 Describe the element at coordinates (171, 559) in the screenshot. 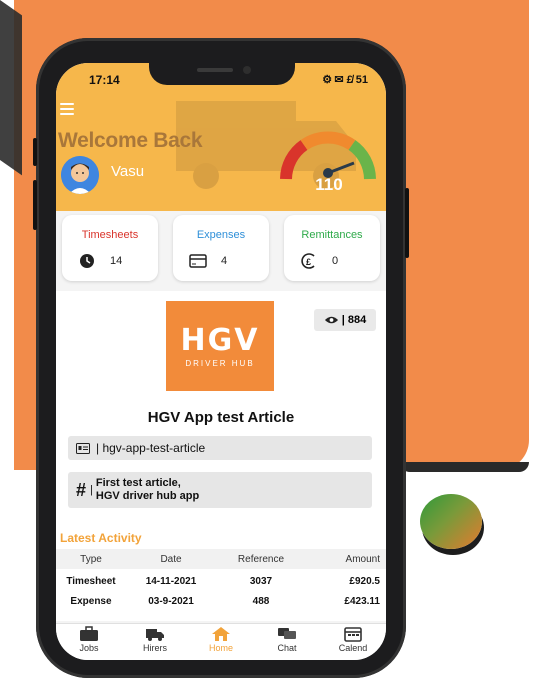

I see `column-header: Date` at that location.